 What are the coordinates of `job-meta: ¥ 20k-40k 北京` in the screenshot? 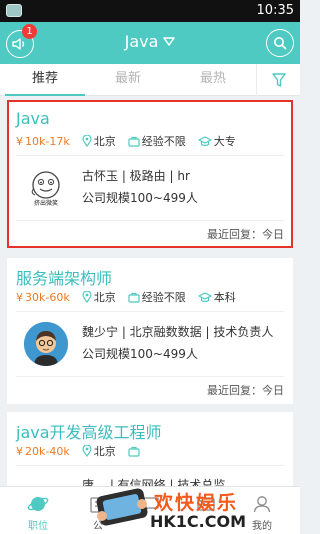 It's located at (150, 451).